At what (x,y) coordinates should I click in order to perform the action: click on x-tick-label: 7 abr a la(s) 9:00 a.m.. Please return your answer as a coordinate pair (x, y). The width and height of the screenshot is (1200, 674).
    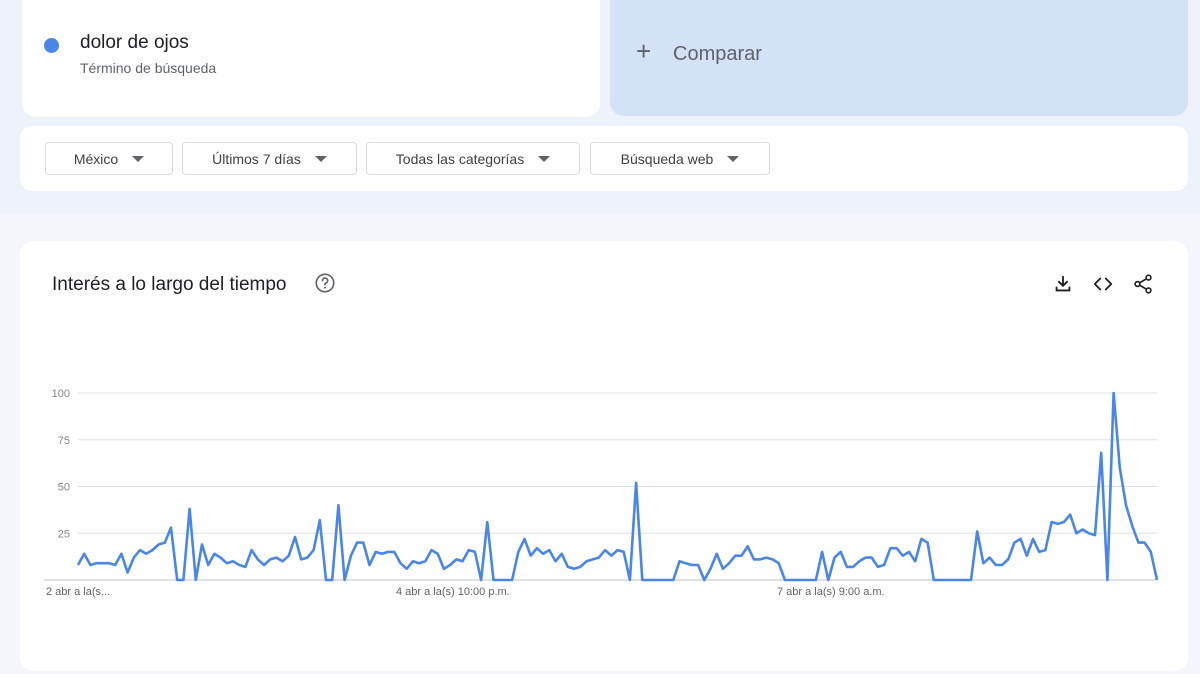
    Looking at the image, I should click on (831, 592).